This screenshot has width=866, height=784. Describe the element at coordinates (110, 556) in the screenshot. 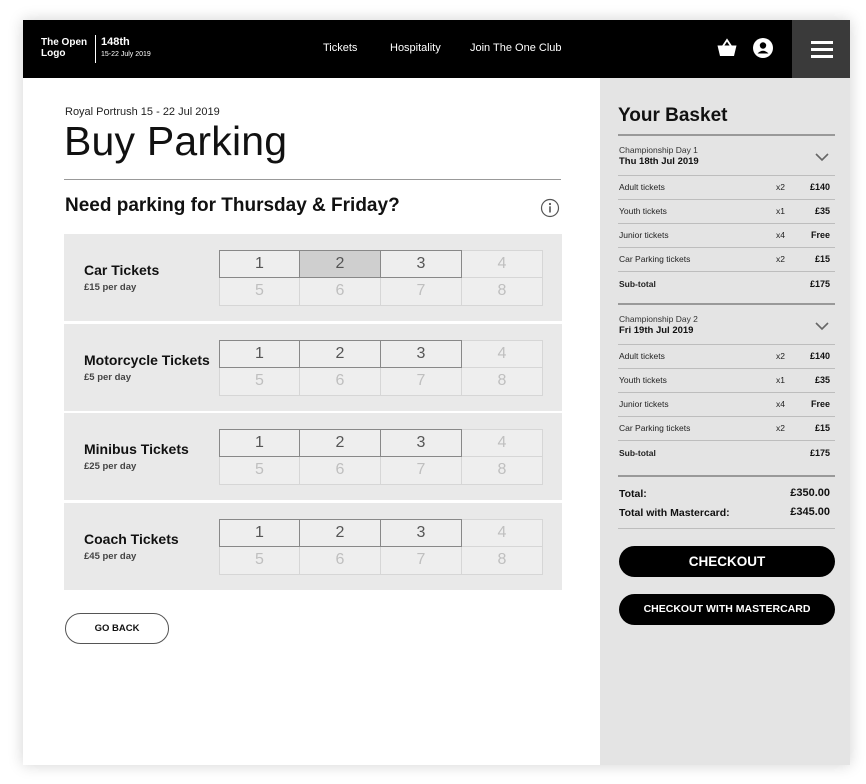

I see `ticket-price: £45 per day` at that location.